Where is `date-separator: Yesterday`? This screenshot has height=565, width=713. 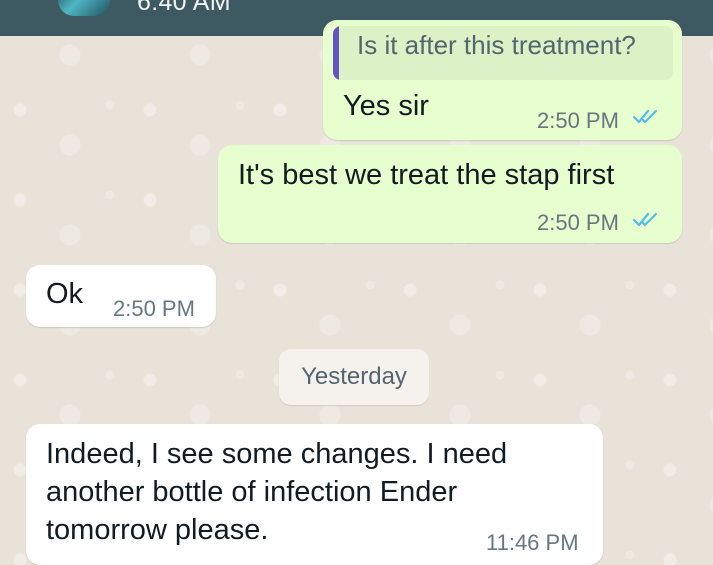 date-separator: Yesterday is located at coordinates (354, 377).